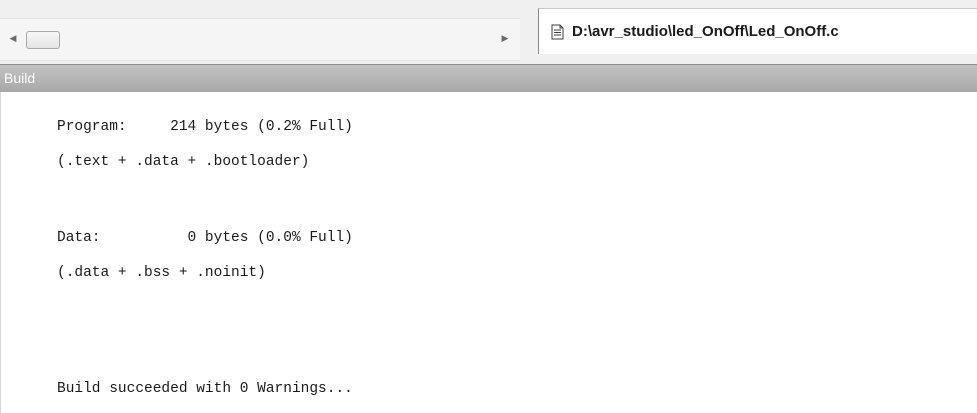 The width and height of the screenshot is (977, 413). What do you see at coordinates (20, 78) in the screenshot?
I see `build-panel-title: Build` at bounding box center [20, 78].